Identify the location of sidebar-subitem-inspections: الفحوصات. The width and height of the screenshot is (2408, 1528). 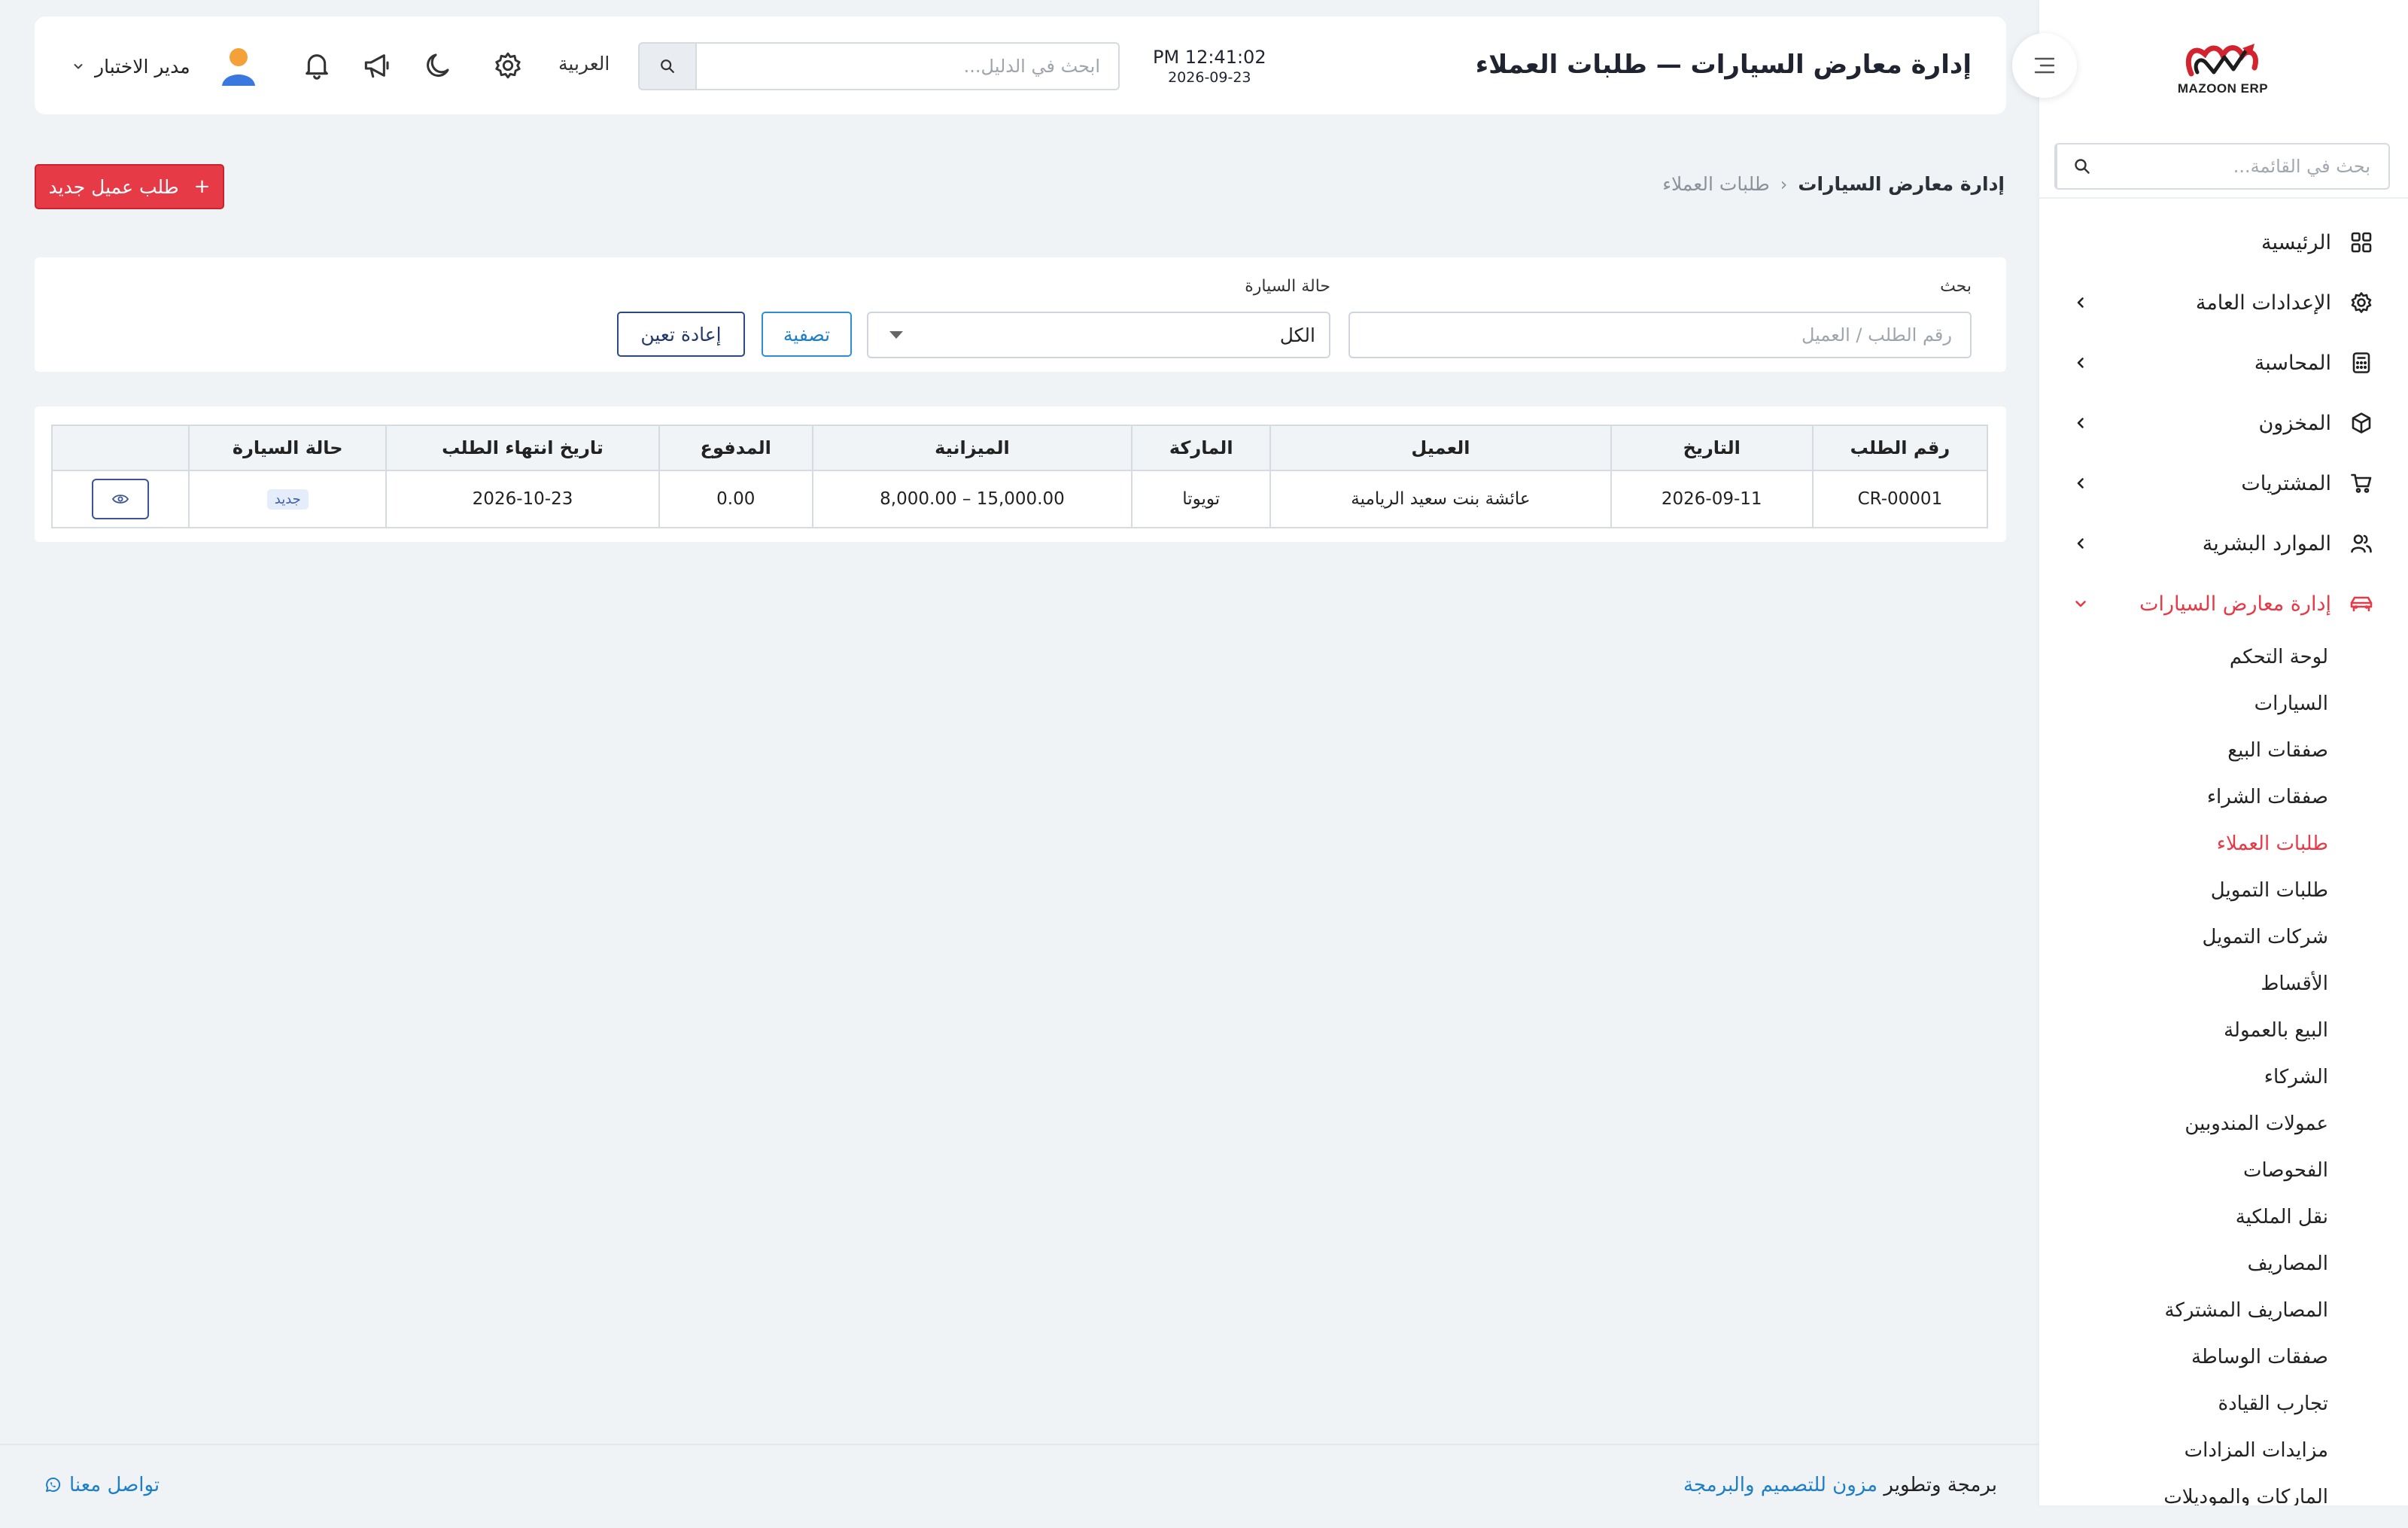
(2223, 1170).